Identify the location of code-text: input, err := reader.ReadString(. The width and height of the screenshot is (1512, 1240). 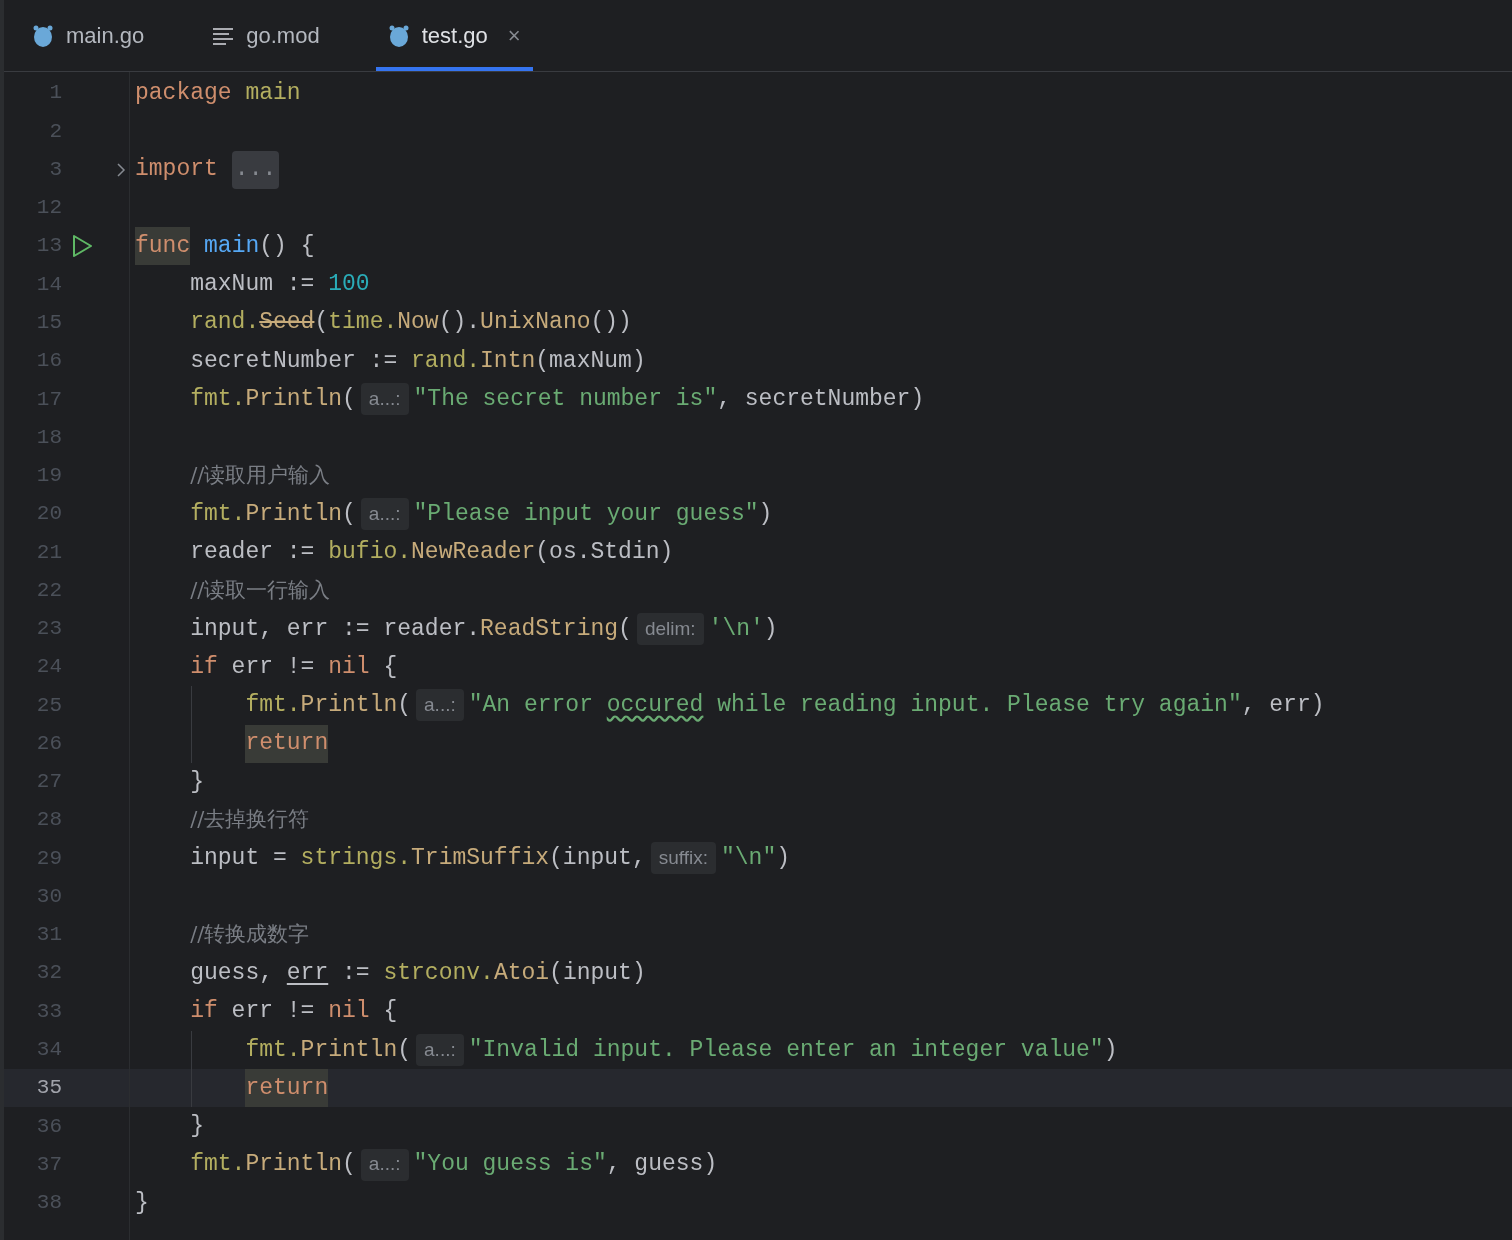
(411, 629).